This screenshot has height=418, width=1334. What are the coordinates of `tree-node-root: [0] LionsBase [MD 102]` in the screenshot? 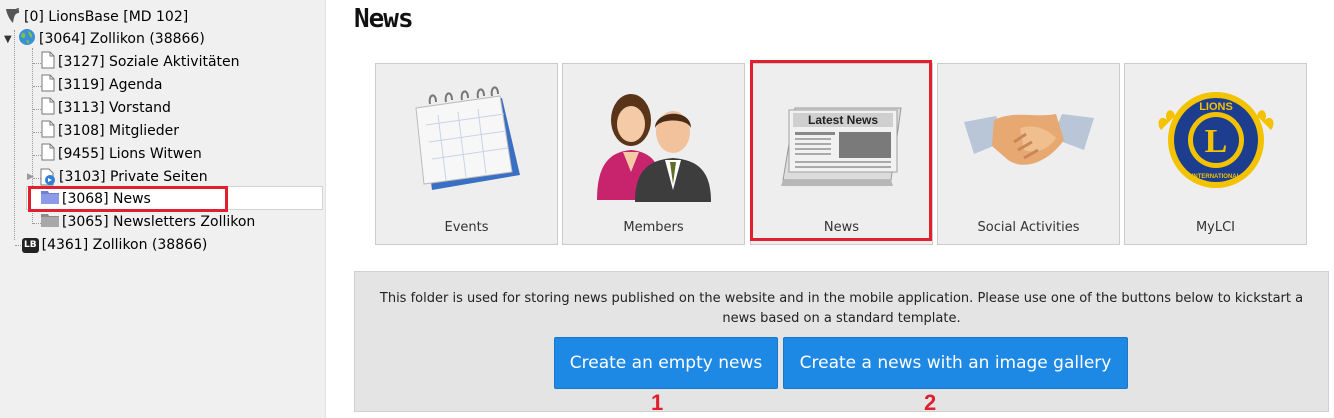 It's located at (96, 17).